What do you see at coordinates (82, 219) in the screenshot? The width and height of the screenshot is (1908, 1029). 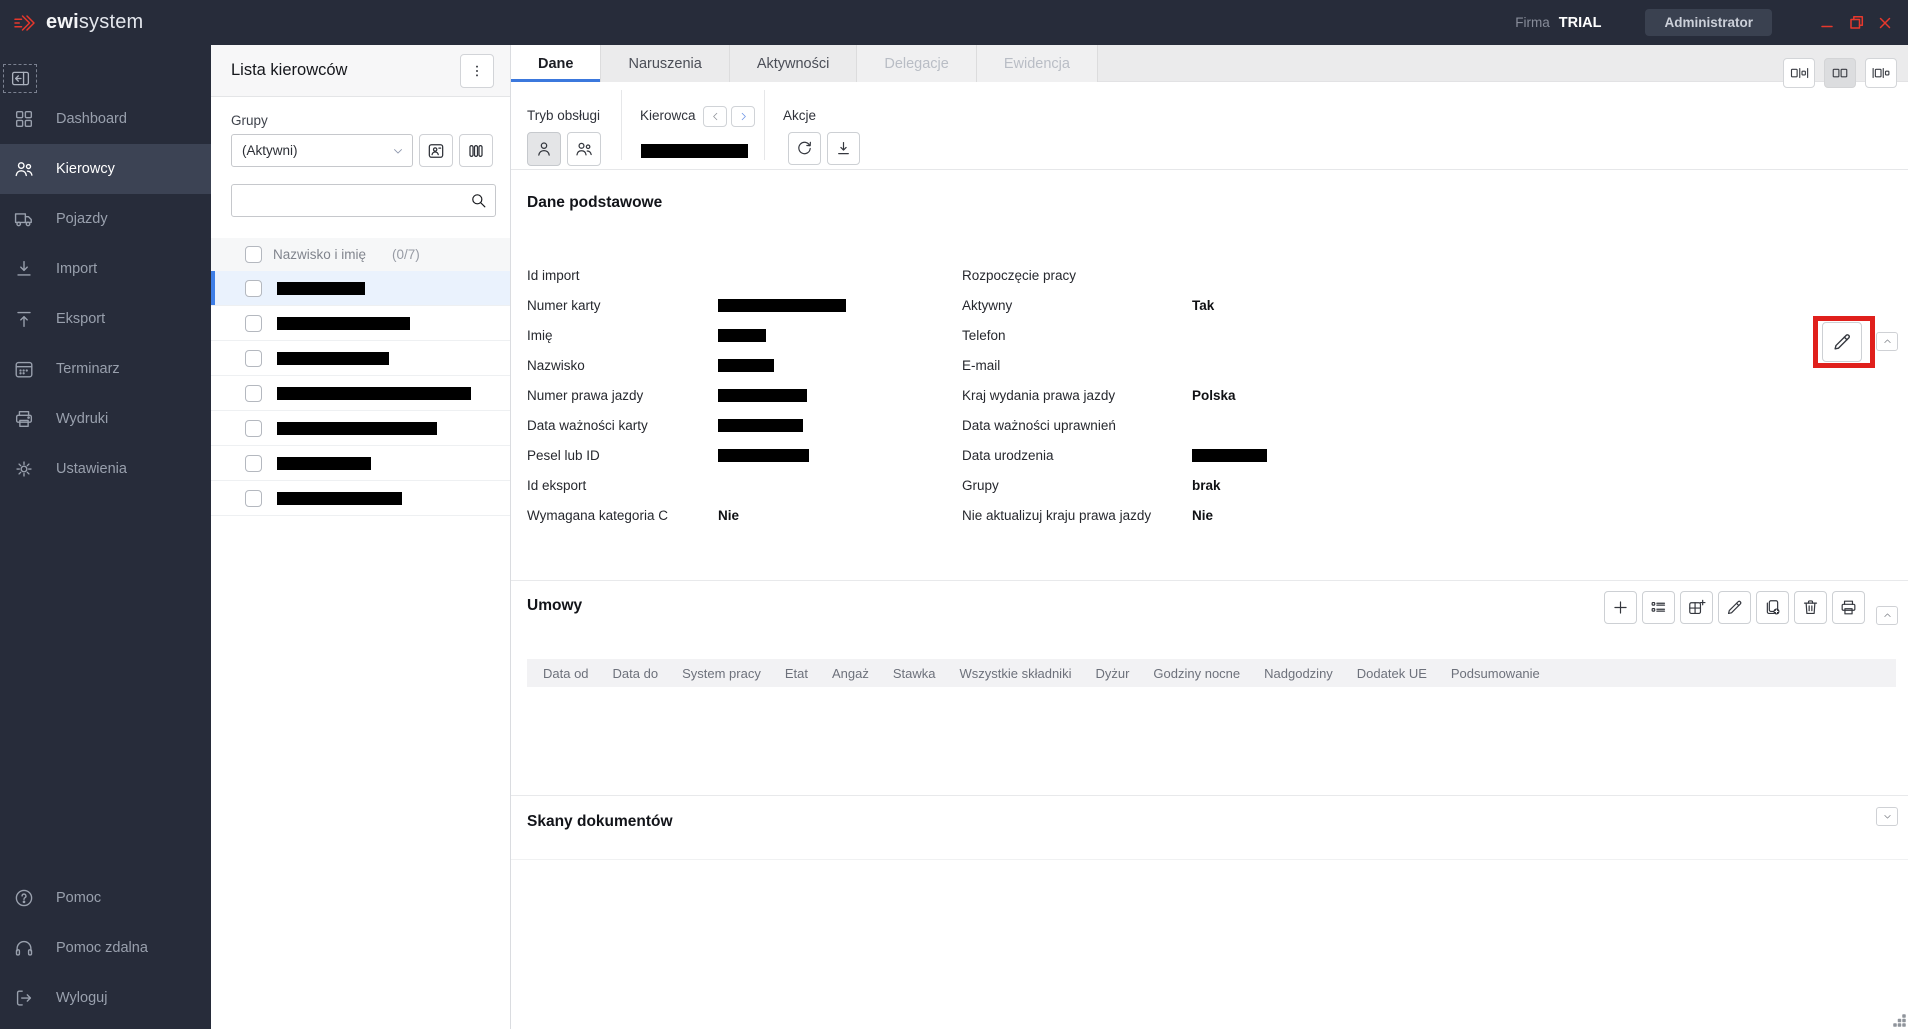 I see `sidebar-item-label: Pojazdy` at bounding box center [82, 219].